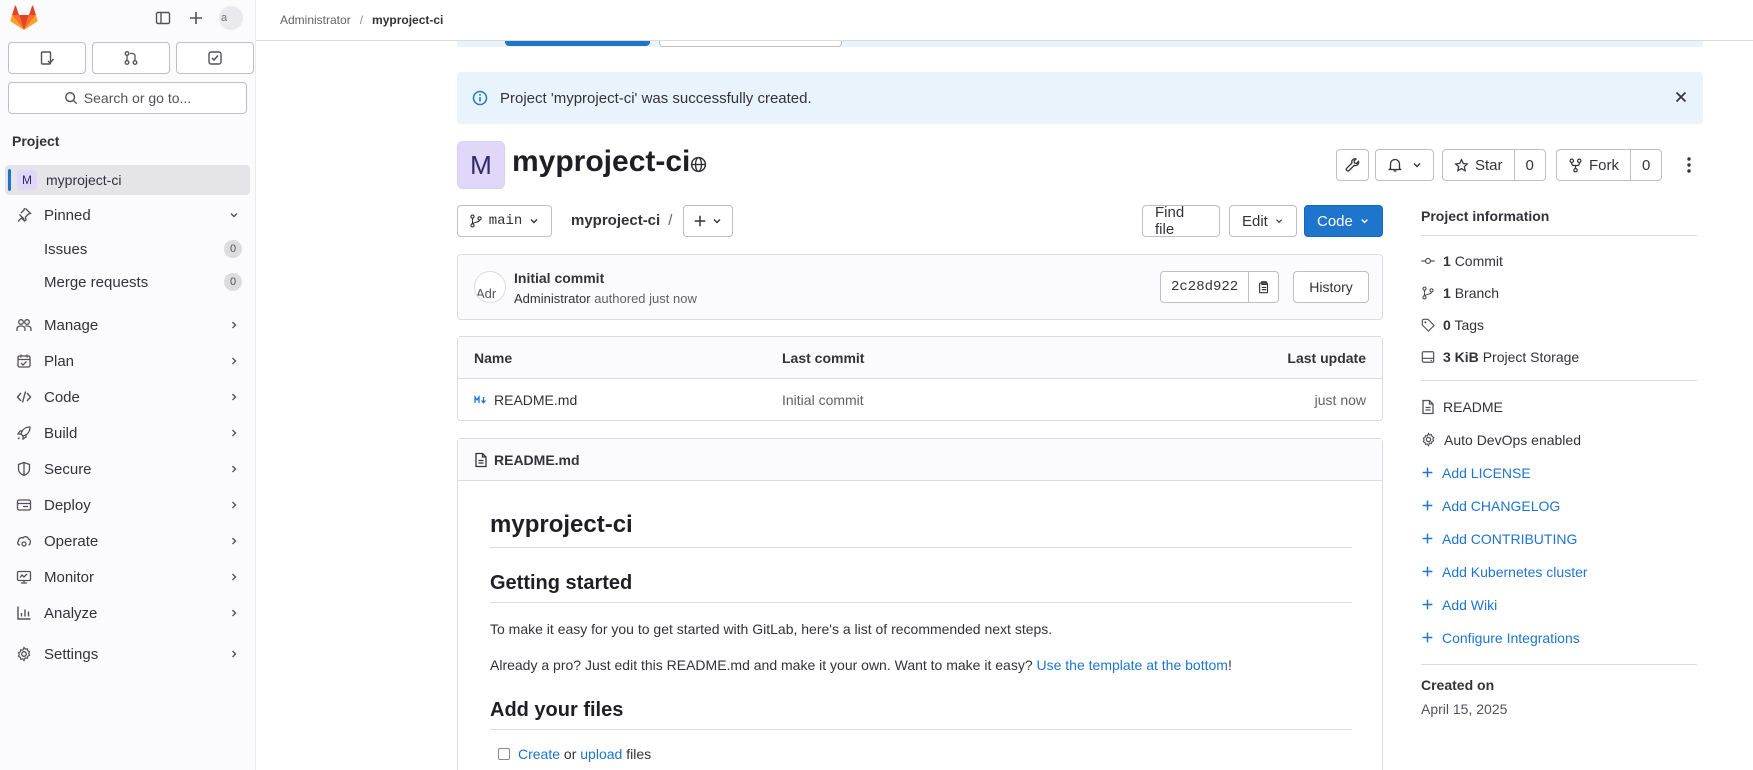 The width and height of the screenshot is (1753, 770). Describe the element at coordinates (24, 18) in the screenshot. I see `gitlab-logo-icon` at that location.